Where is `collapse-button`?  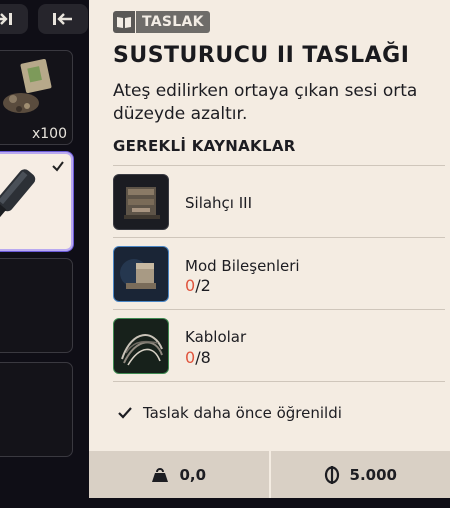
collapse-button is located at coordinates (63, 19).